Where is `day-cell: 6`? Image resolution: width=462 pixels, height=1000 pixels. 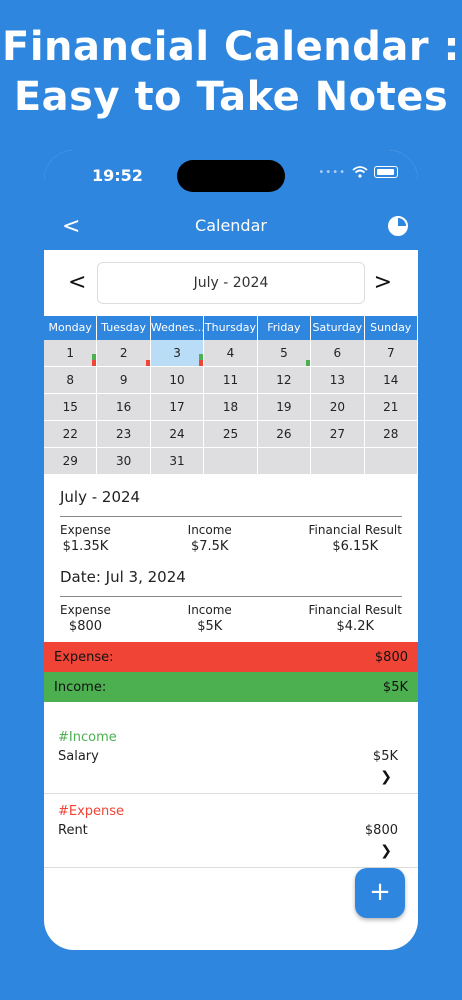
day-cell: 6 is located at coordinates (338, 353).